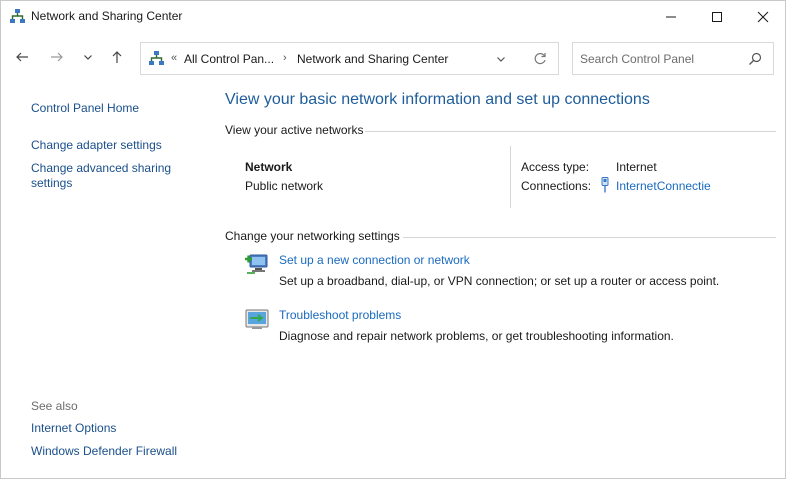 The image size is (786, 479). I want to click on maximize-button, so click(717, 16).